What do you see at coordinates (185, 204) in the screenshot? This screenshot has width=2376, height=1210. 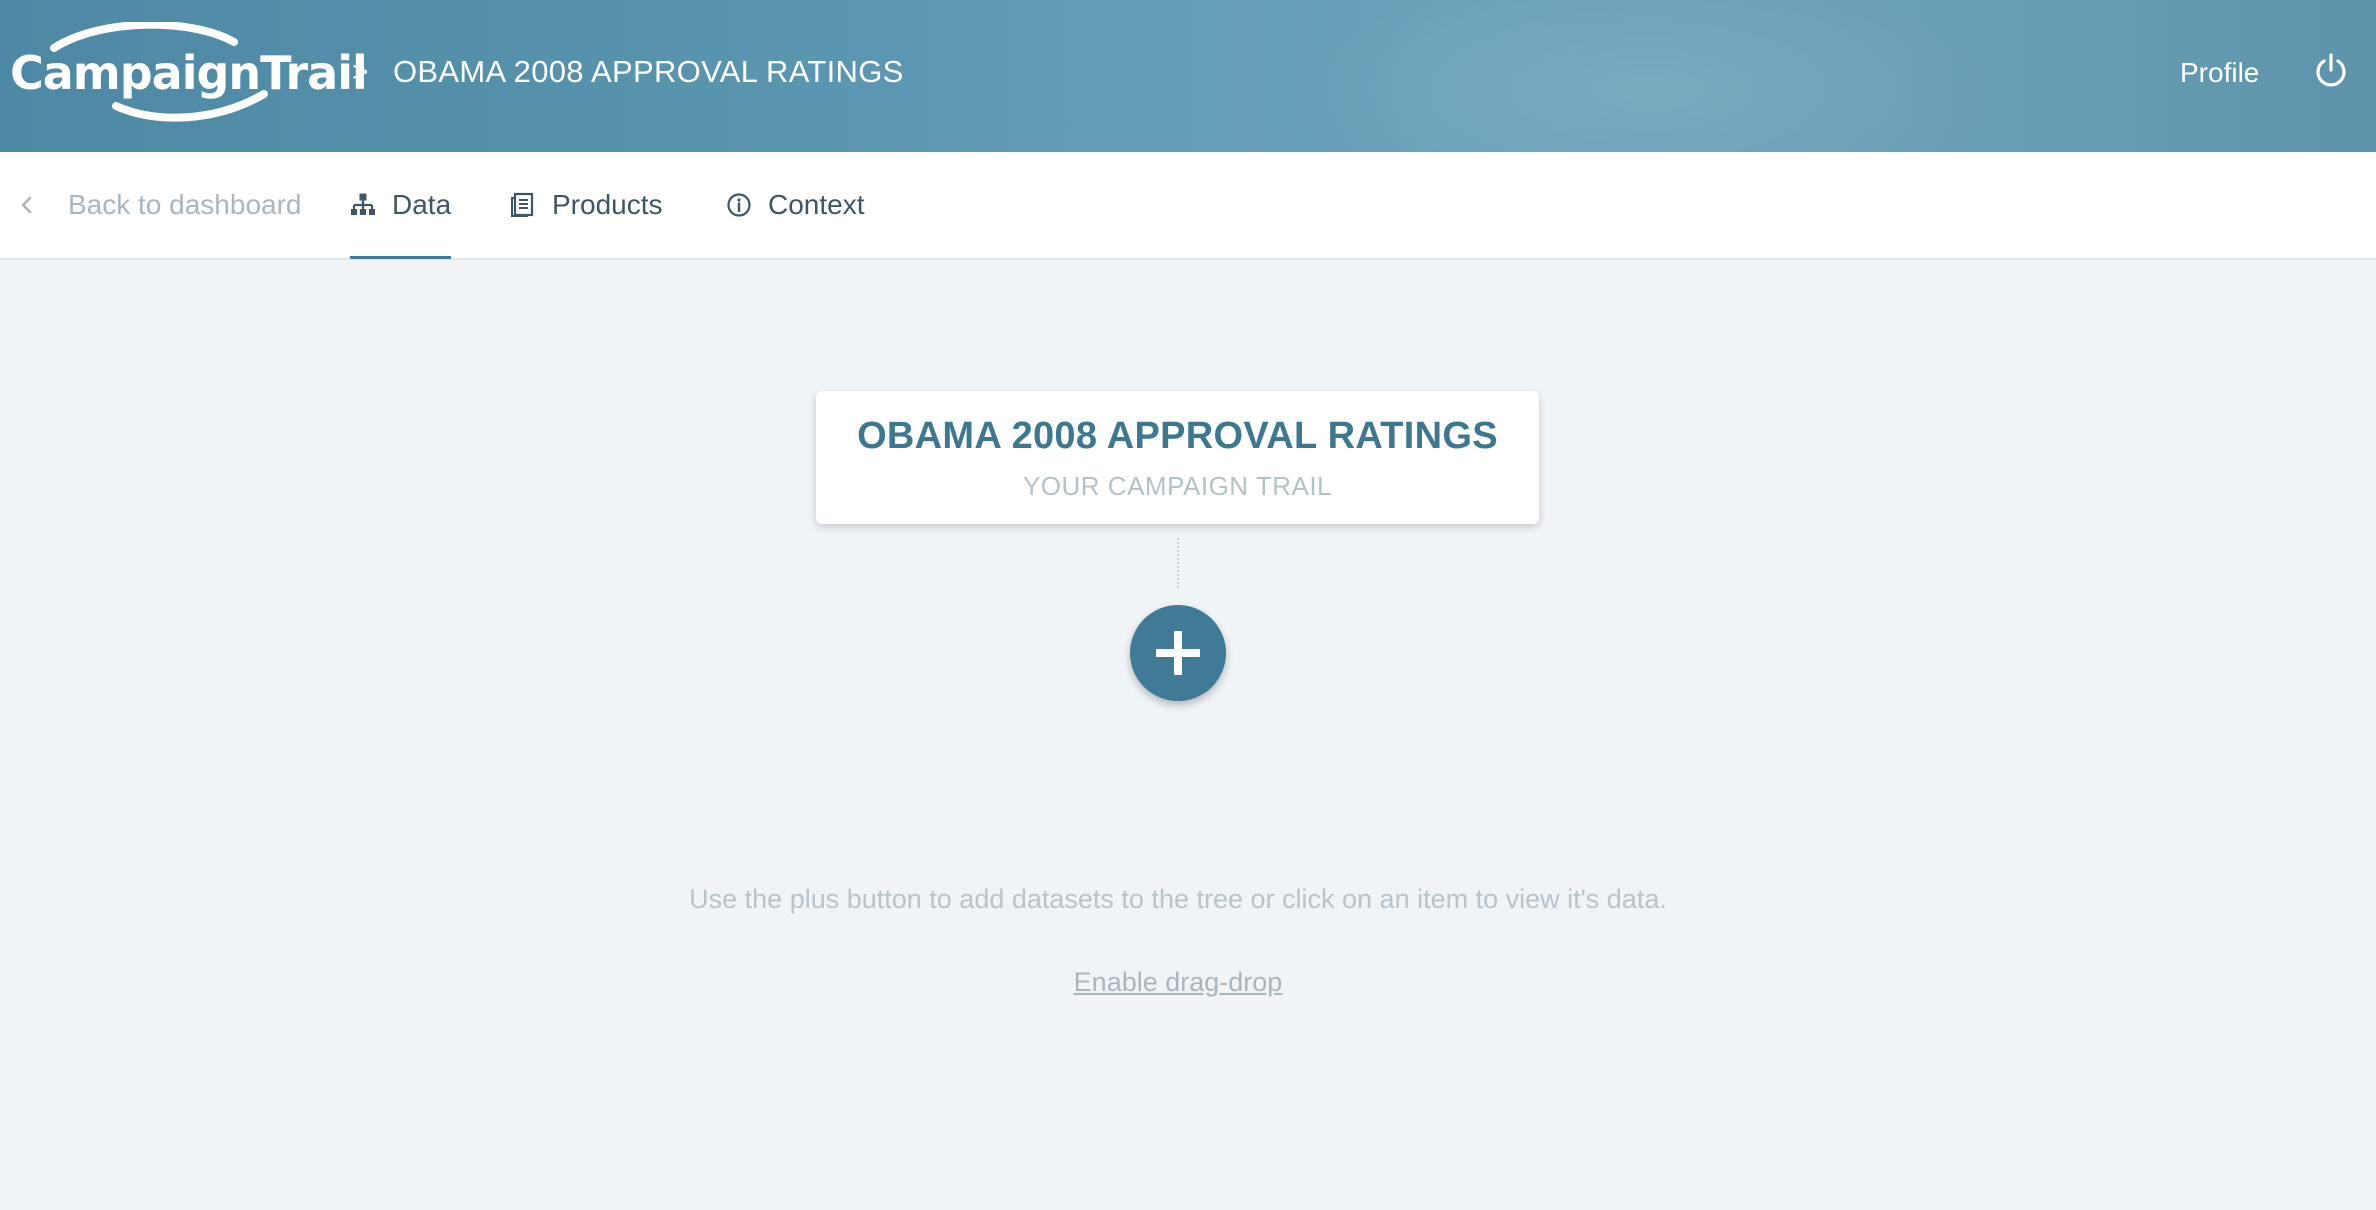 I see `back-label: Back to dashboard` at bounding box center [185, 204].